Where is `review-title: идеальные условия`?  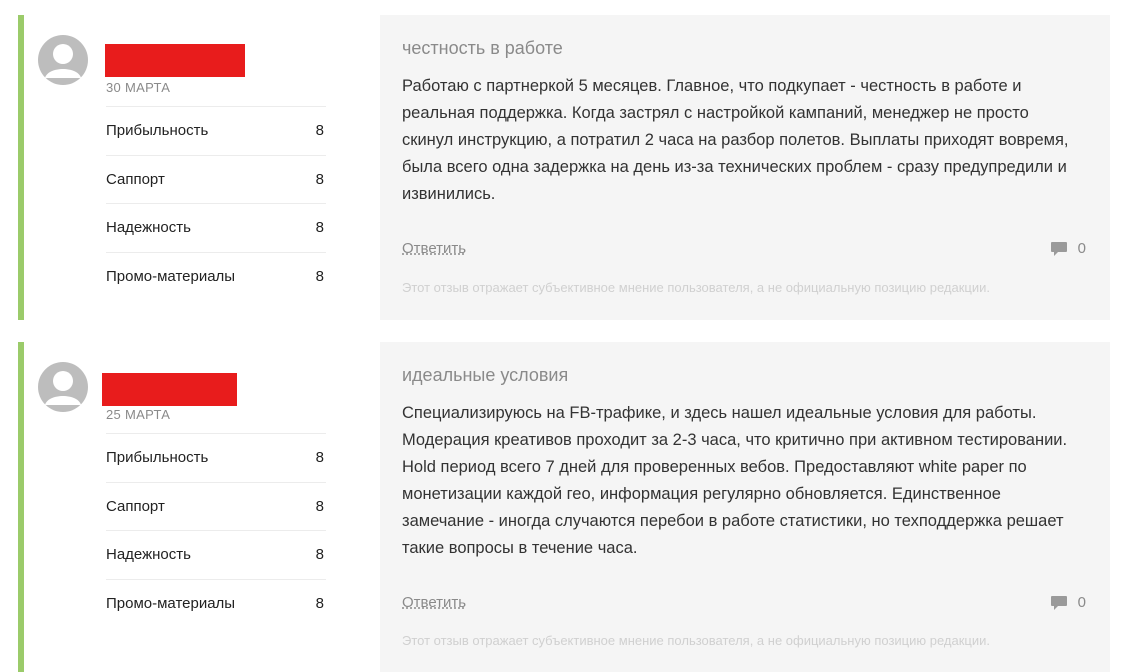
review-title: идеальные условия is located at coordinates (485, 375).